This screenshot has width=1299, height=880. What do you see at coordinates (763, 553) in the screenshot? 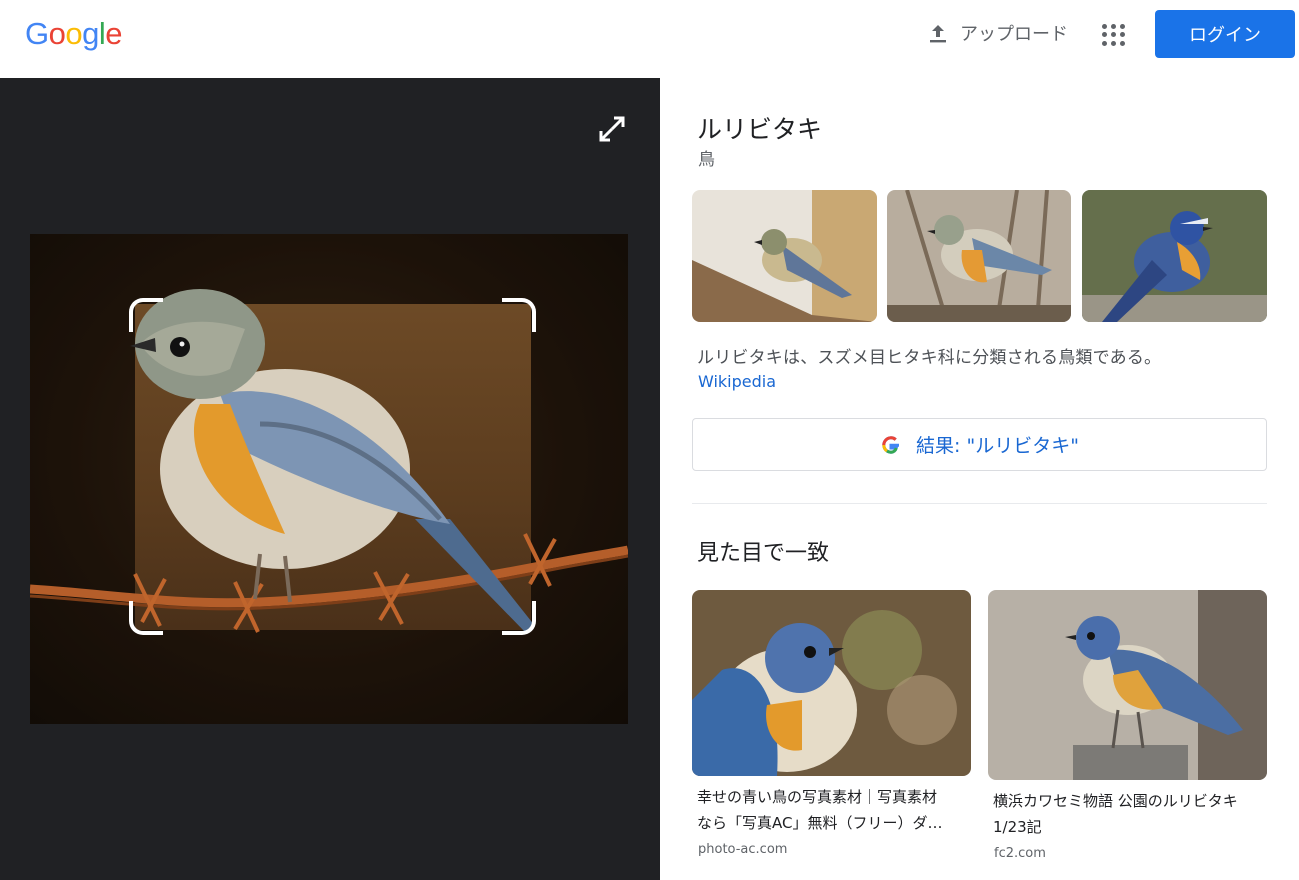
I see `visual-matches-title: 見た目で一致` at bounding box center [763, 553].